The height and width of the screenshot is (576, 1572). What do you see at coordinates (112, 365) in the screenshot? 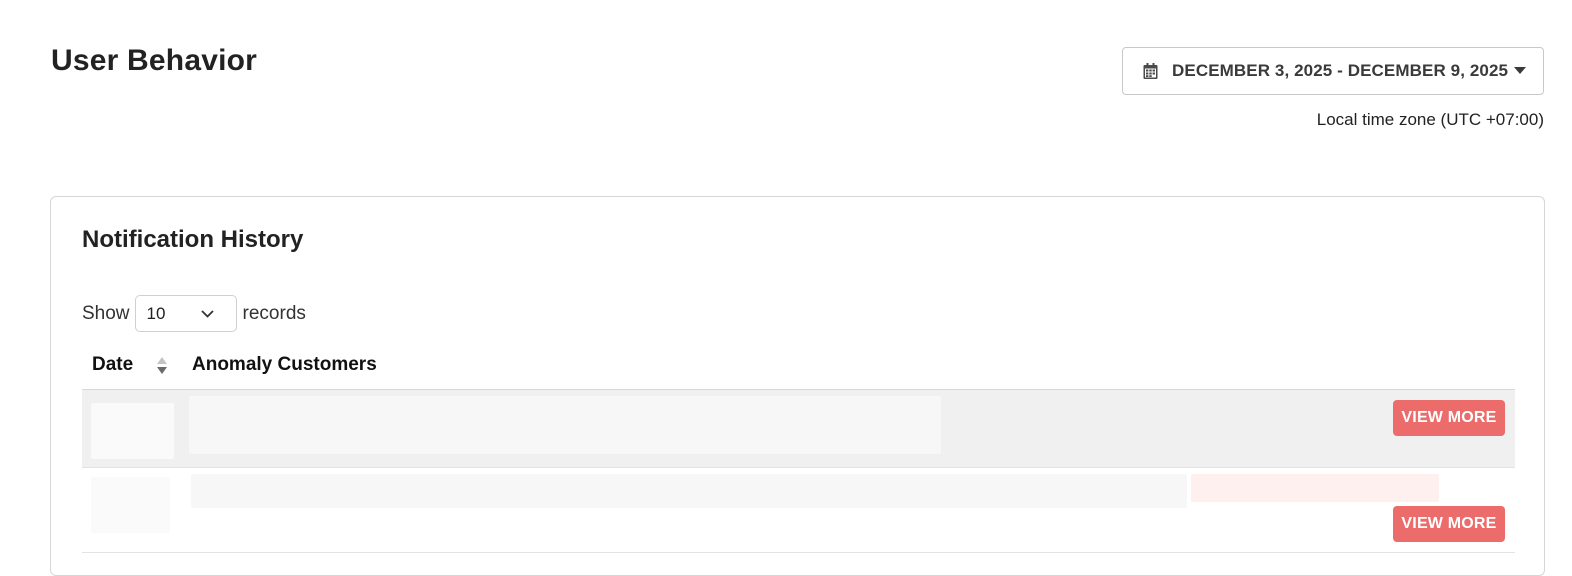
I see `column-header-date: Date` at bounding box center [112, 365].